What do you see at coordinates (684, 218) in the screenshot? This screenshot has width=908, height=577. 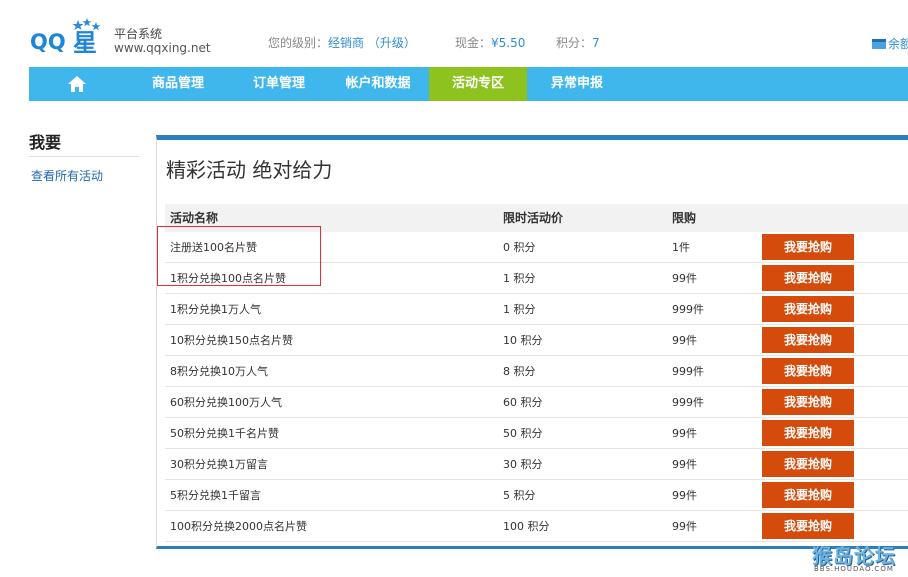 I see `column-header-limit: 限购` at bounding box center [684, 218].